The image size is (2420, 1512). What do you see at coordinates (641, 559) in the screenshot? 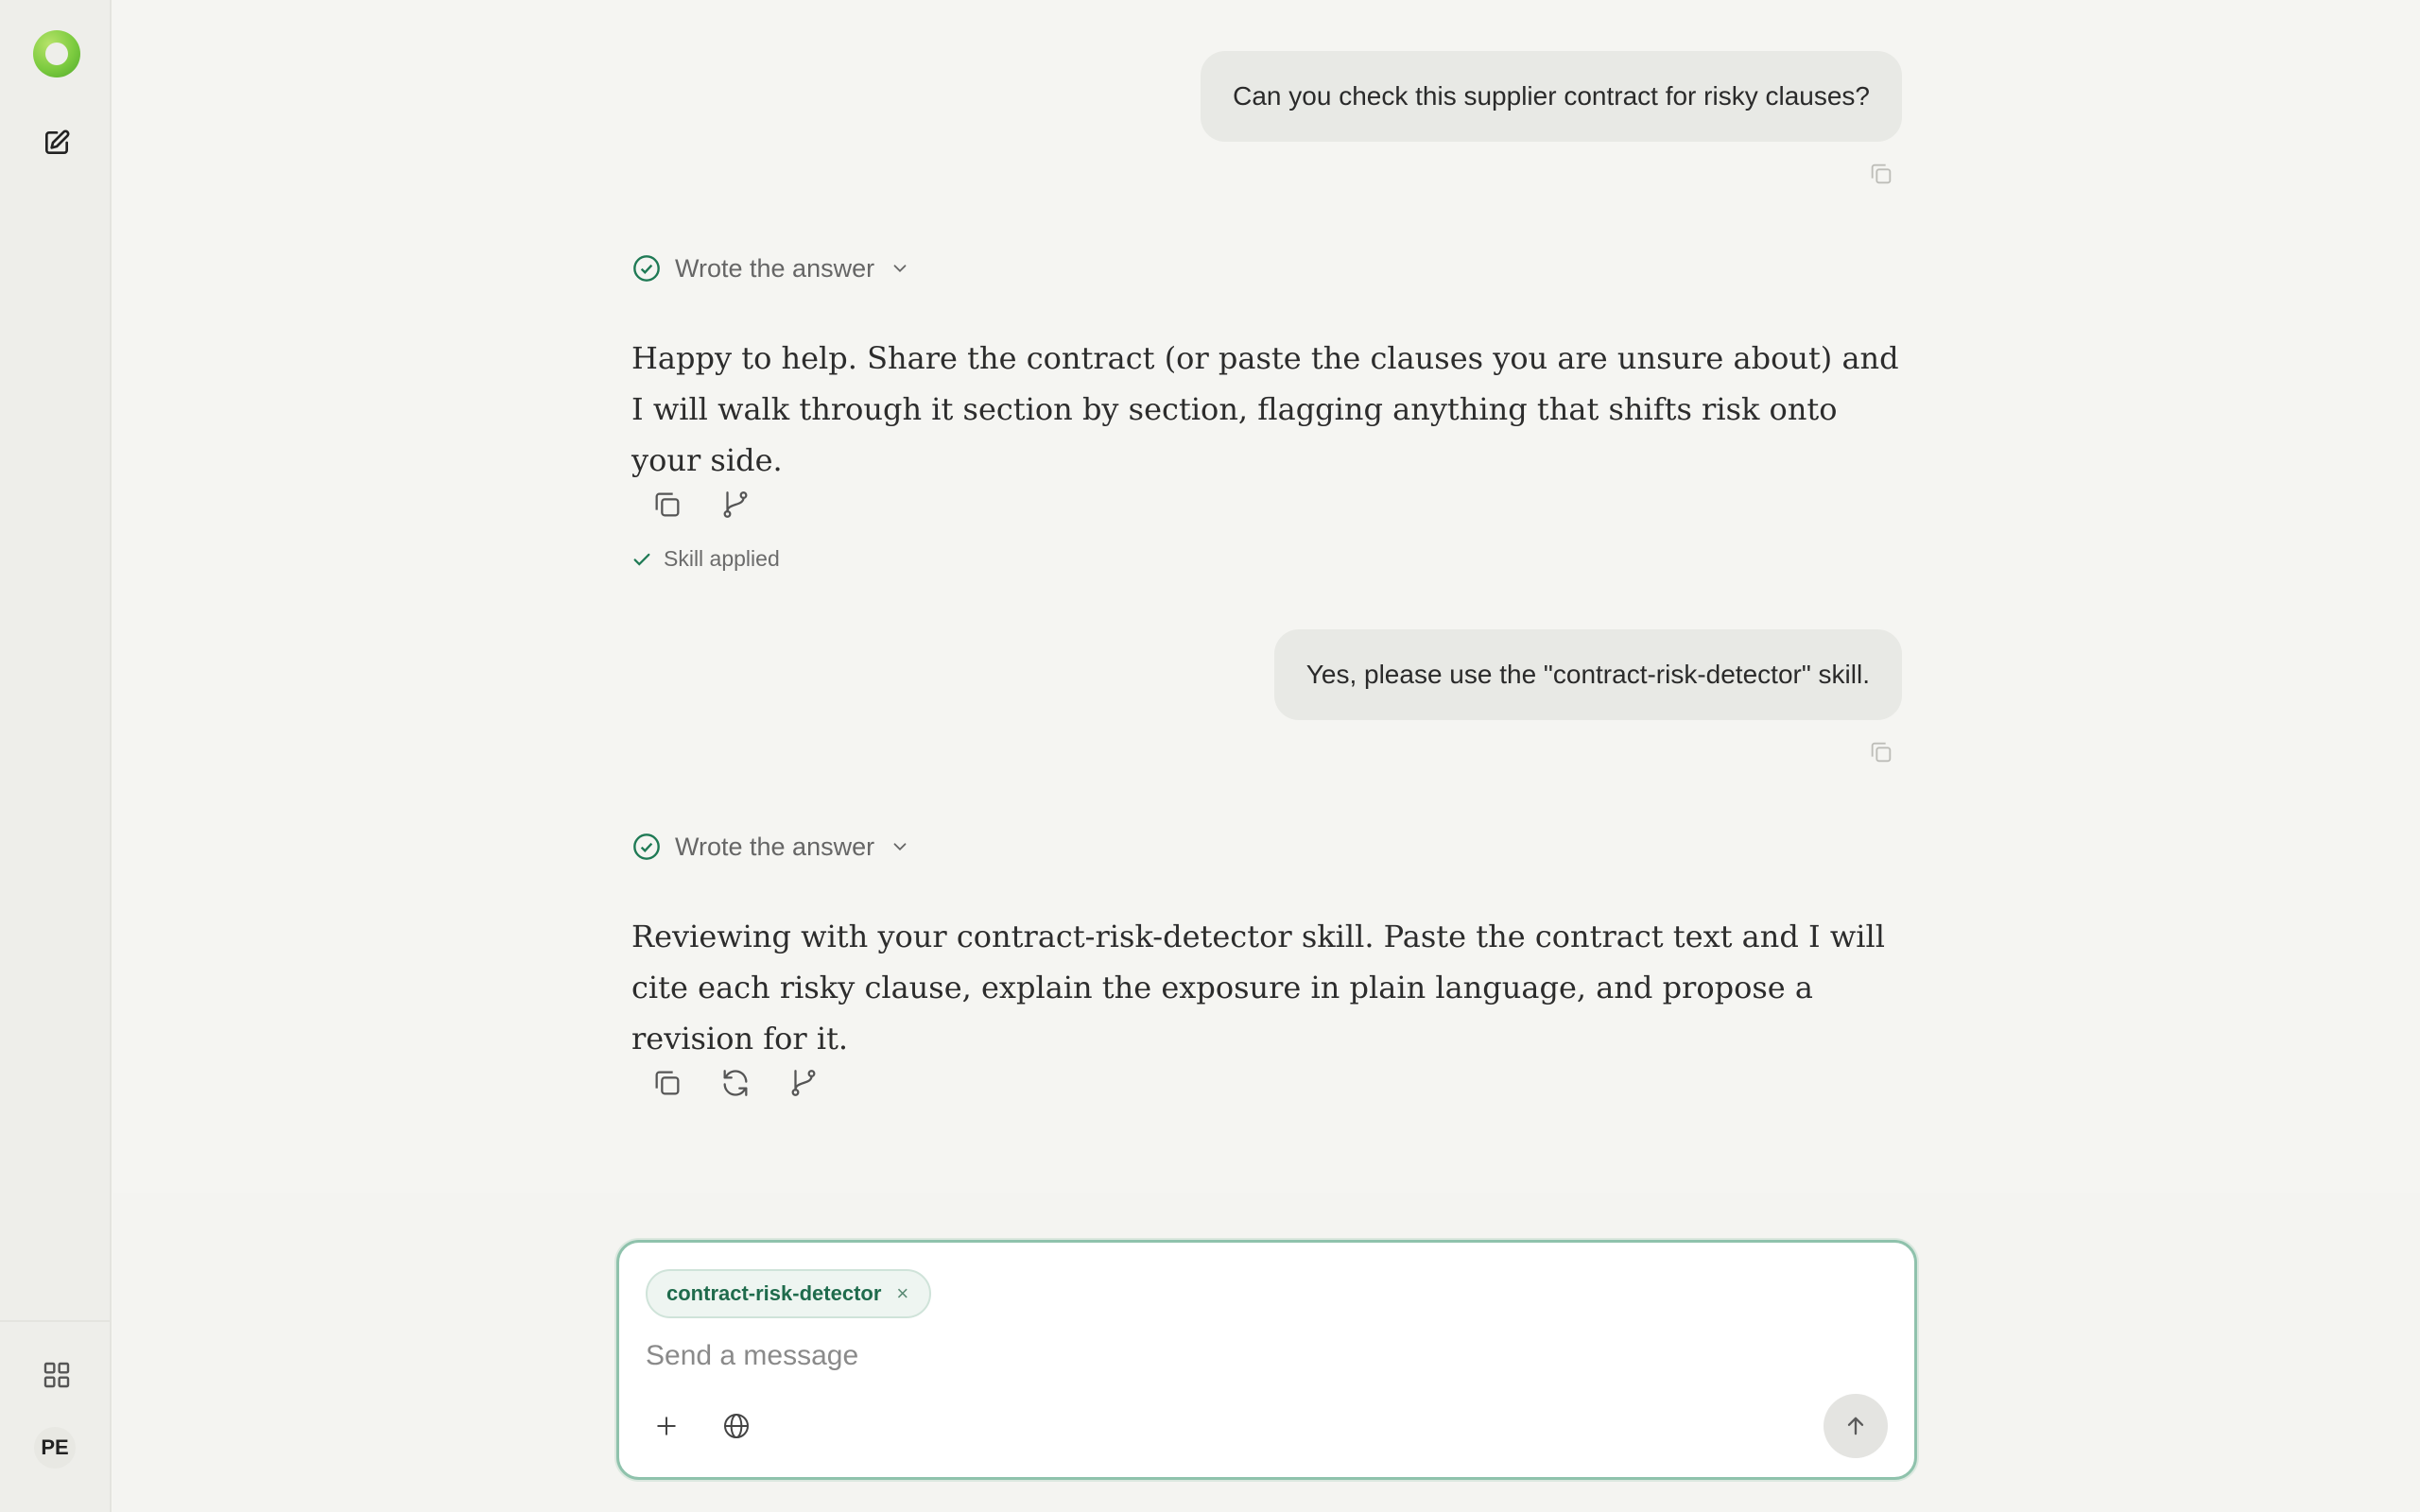
I see `checkmark-icon` at bounding box center [641, 559].